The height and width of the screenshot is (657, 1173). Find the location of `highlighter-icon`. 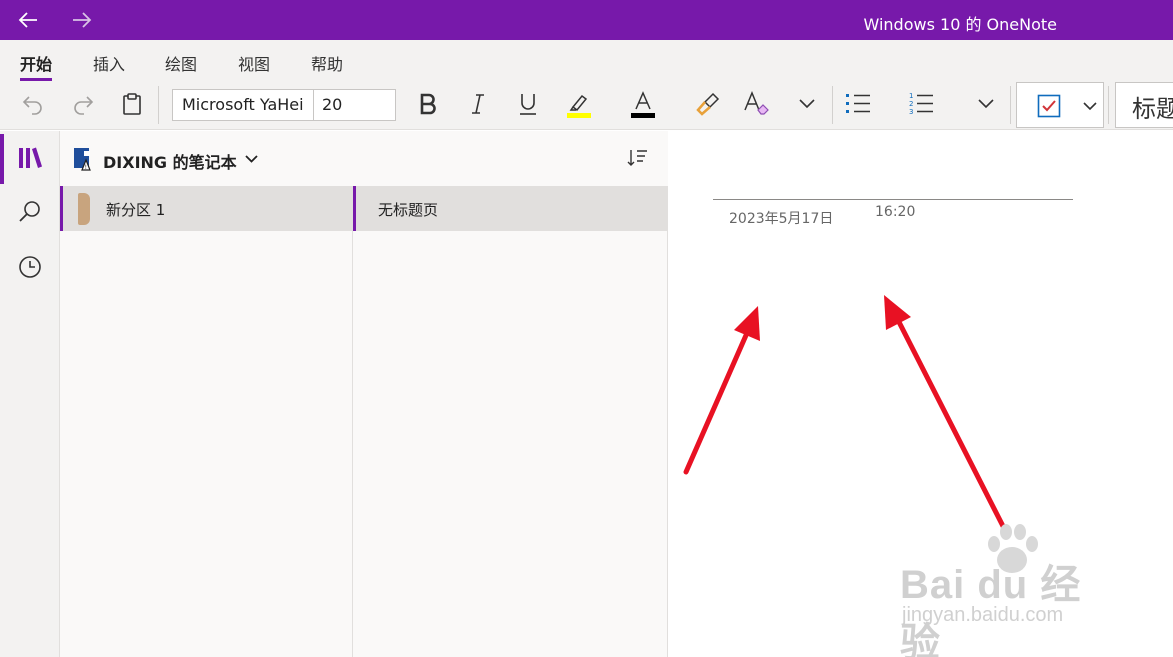

highlighter-icon is located at coordinates (579, 106).